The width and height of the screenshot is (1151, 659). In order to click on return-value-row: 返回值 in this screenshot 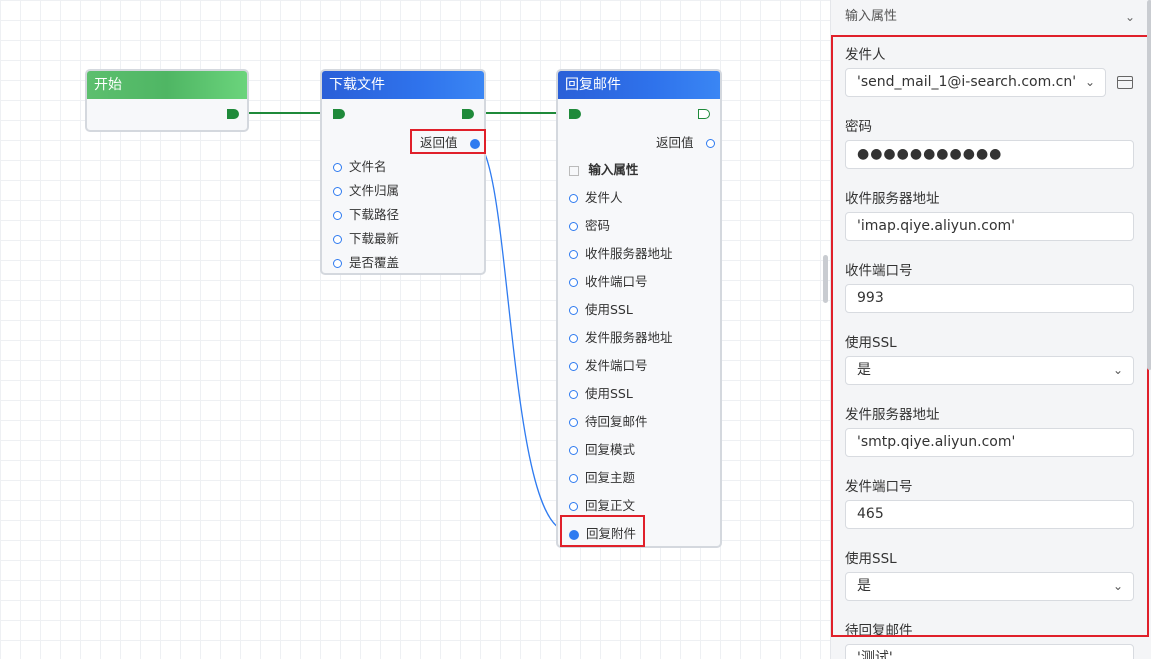, I will do `click(685, 143)`.